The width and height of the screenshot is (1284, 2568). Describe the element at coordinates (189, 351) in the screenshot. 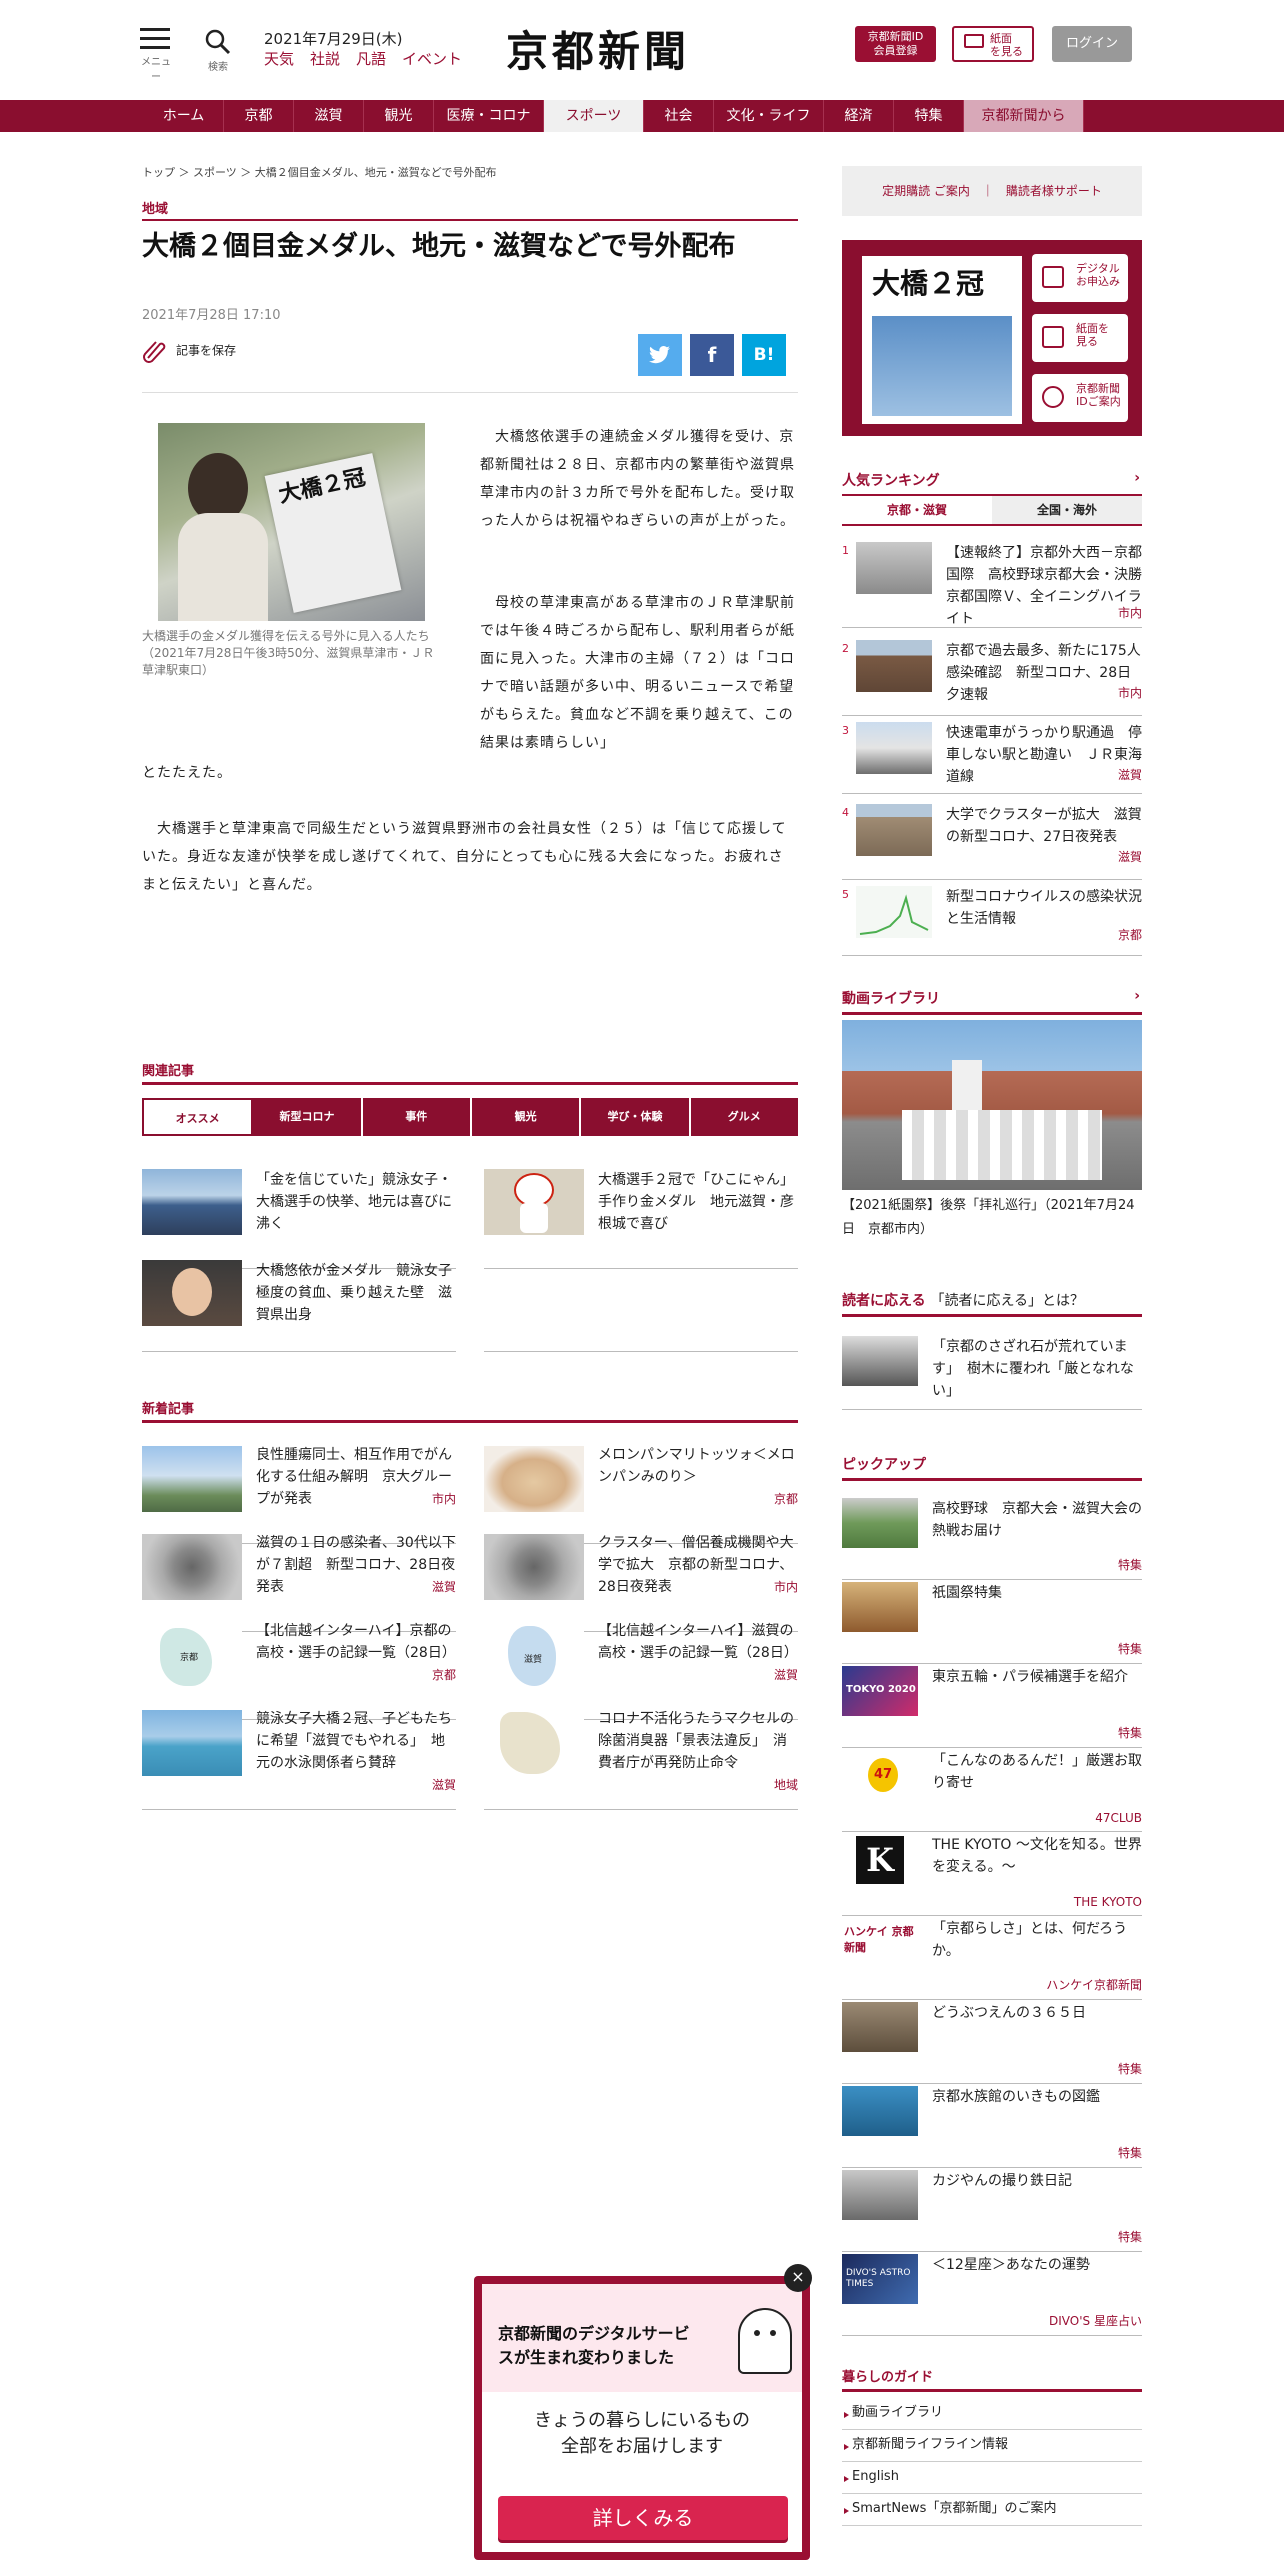

I see `save-article-button: 記事を保存` at that location.